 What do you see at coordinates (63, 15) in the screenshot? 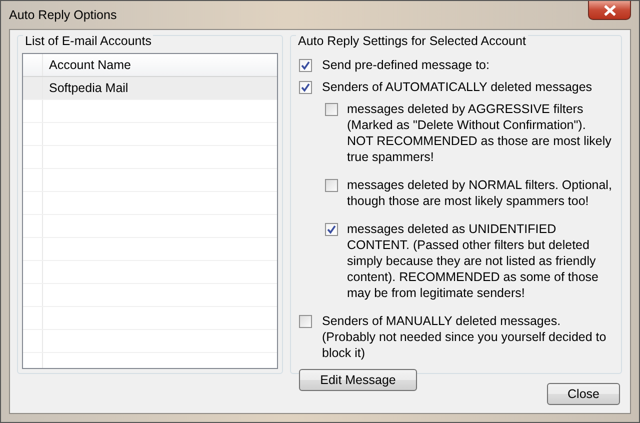
I see `window-title: Auto Reply Options` at bounding box center [63, 15].